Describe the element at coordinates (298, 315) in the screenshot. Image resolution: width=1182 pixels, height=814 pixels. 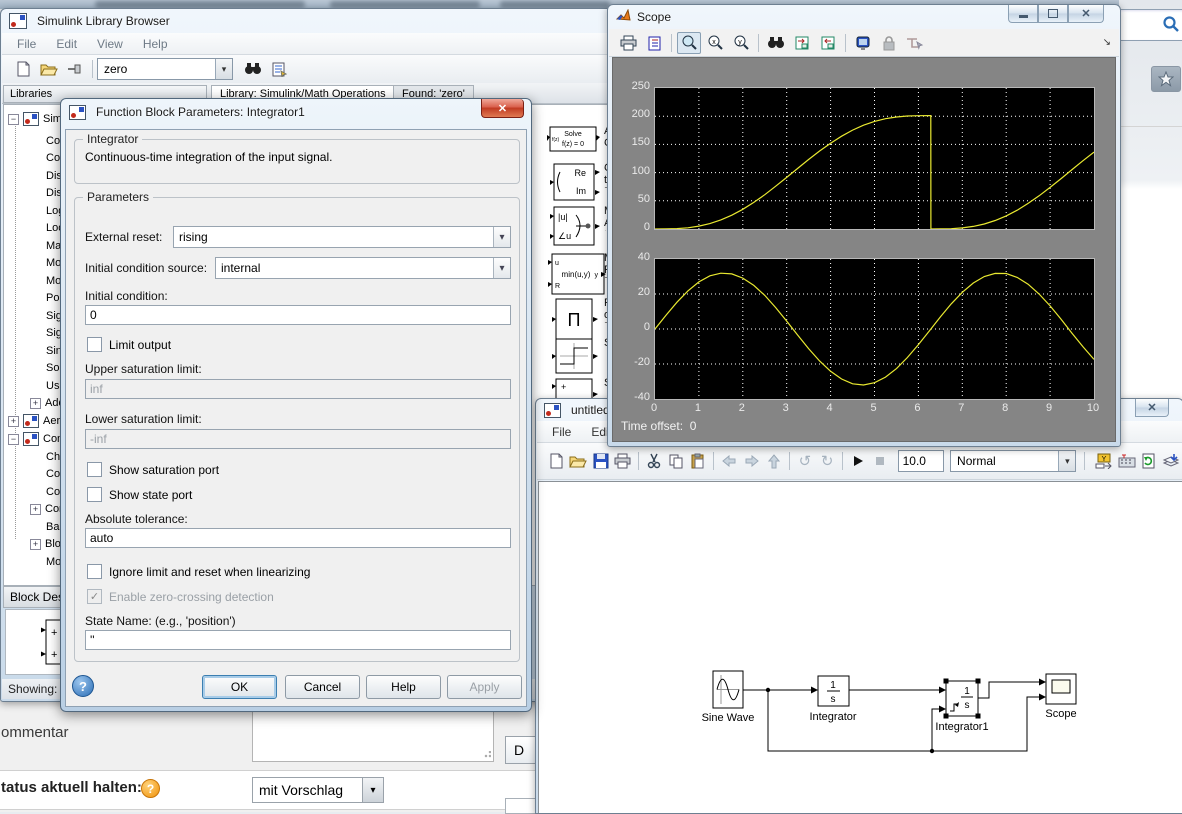
I see `ic-input: 0` at that location.